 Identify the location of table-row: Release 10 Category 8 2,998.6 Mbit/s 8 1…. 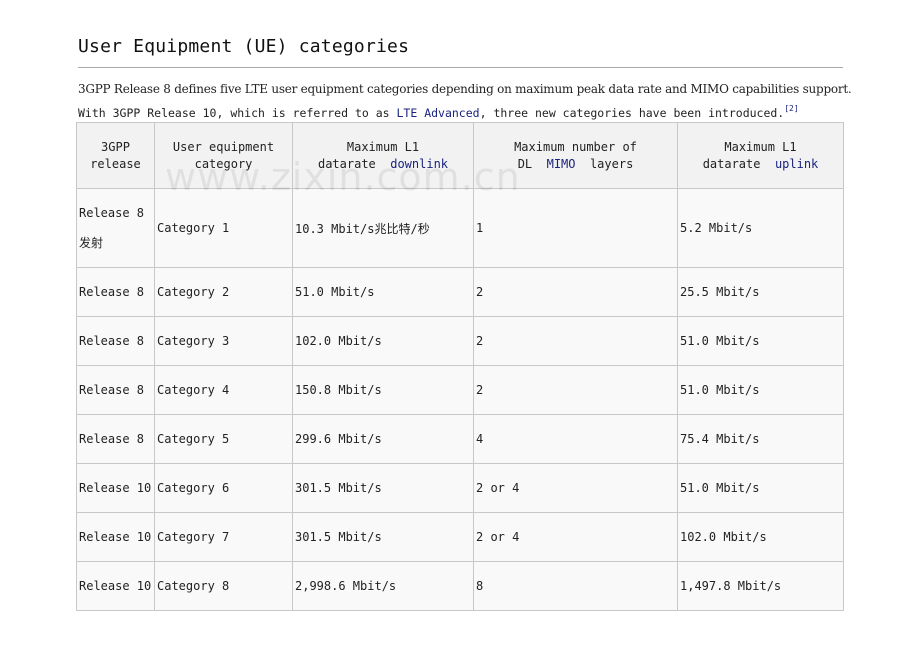
(460, 586).